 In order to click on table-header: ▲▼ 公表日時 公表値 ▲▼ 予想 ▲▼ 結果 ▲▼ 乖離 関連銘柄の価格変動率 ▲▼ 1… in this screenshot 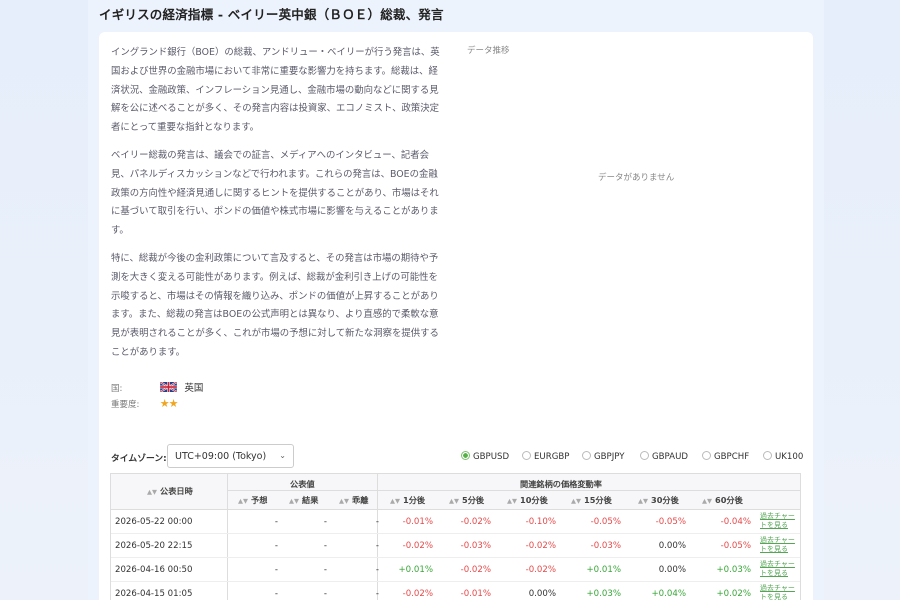, I will do `click(455, 492)`.